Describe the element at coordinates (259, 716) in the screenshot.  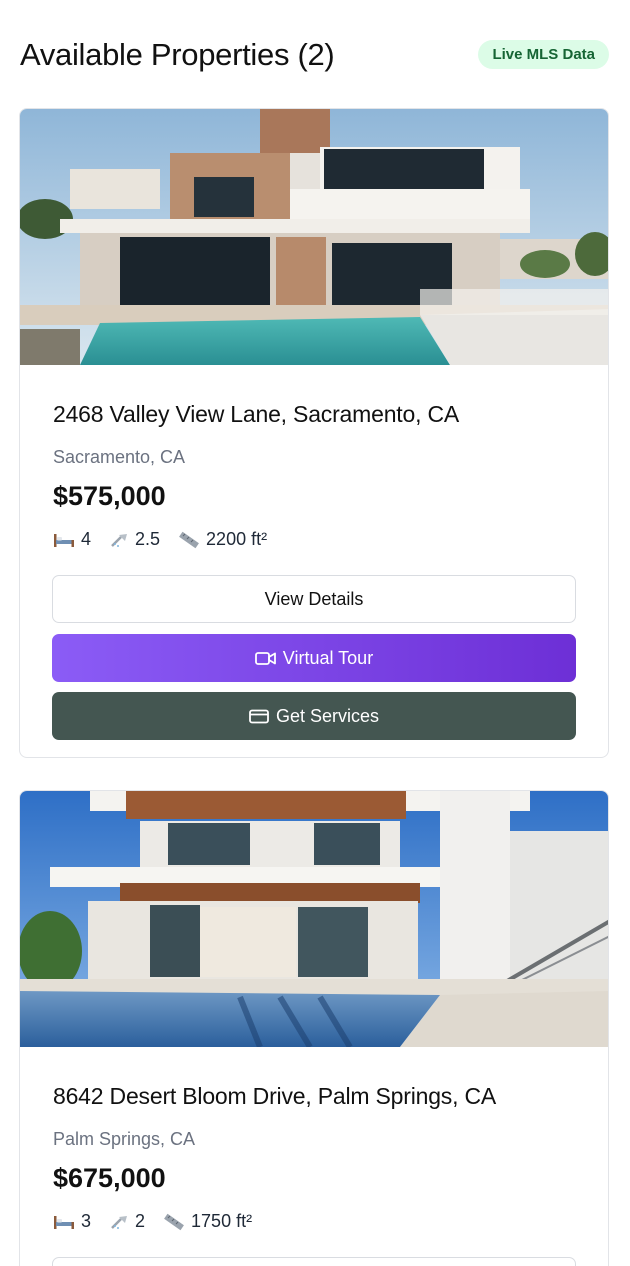
I see `credit-card-icon` at that location.